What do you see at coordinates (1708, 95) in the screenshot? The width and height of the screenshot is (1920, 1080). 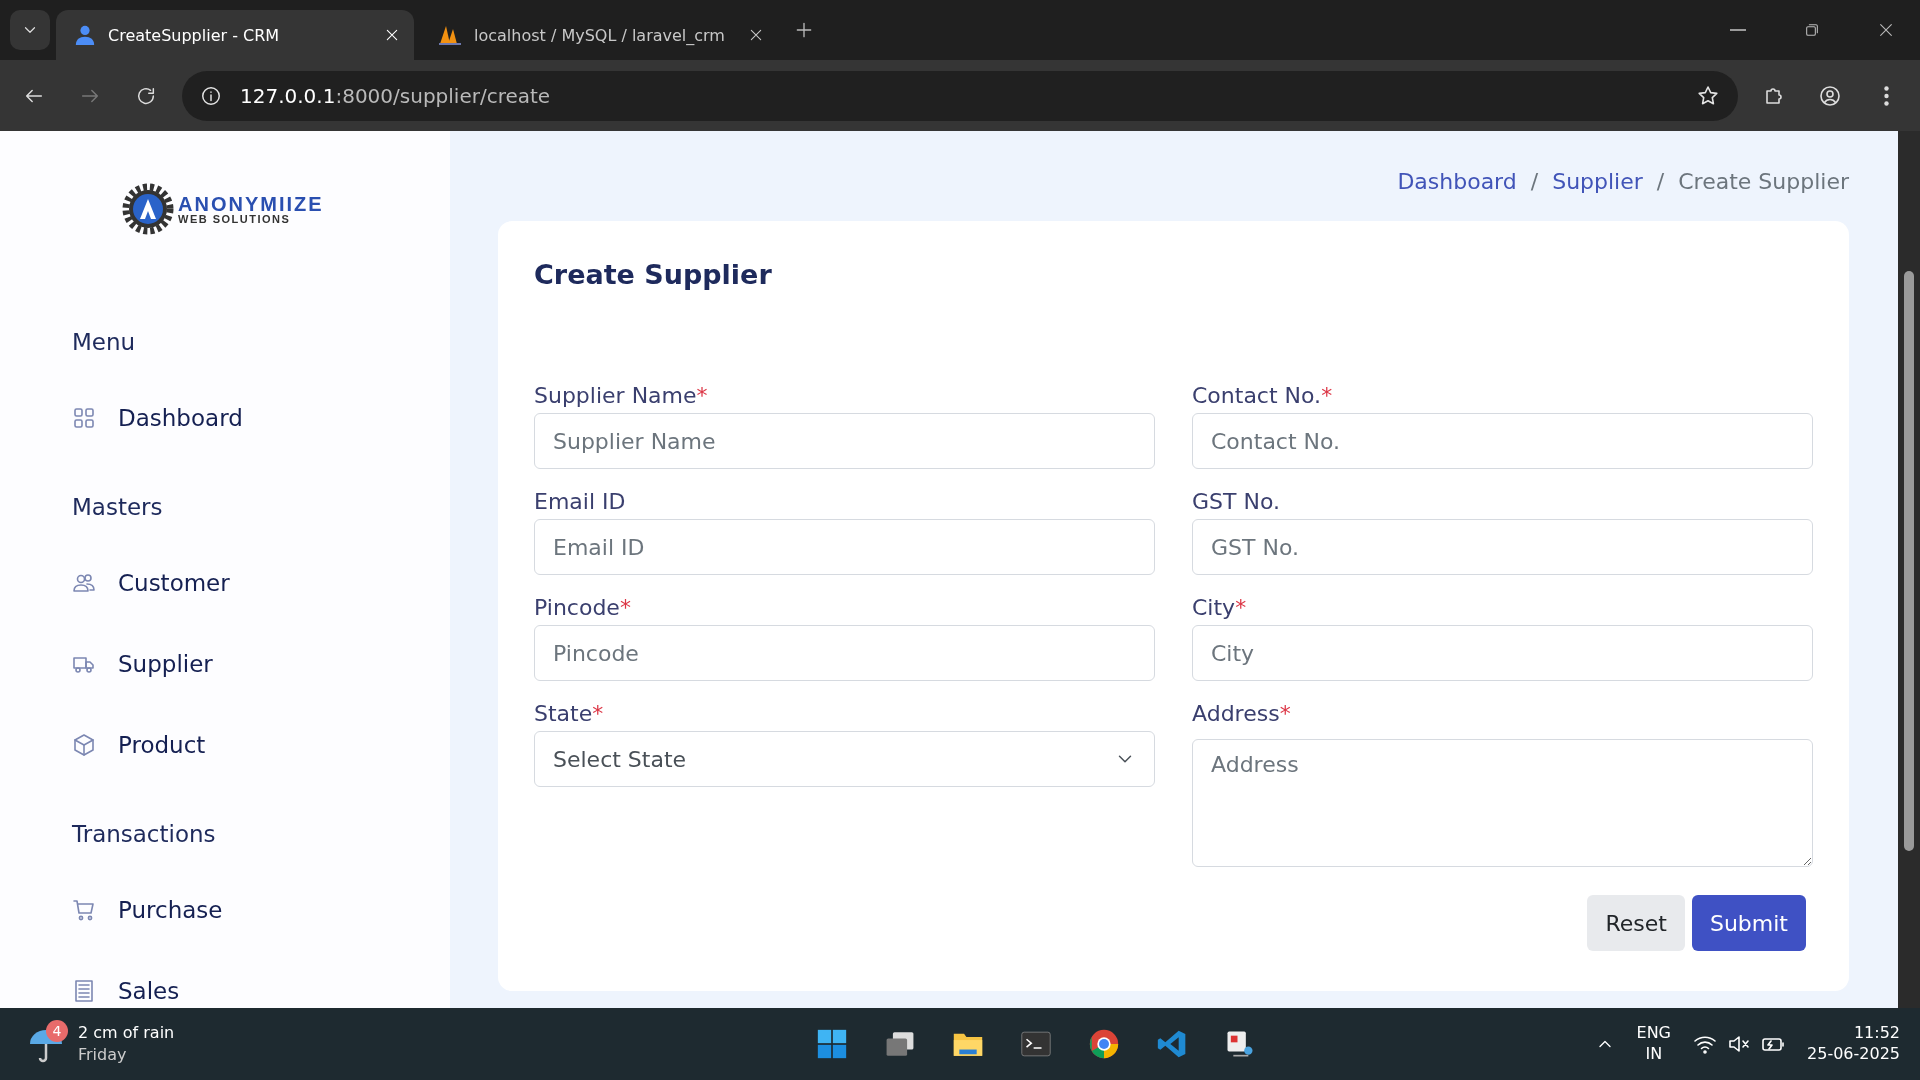 I see `star-icon` at bounding box center [1708, 95].